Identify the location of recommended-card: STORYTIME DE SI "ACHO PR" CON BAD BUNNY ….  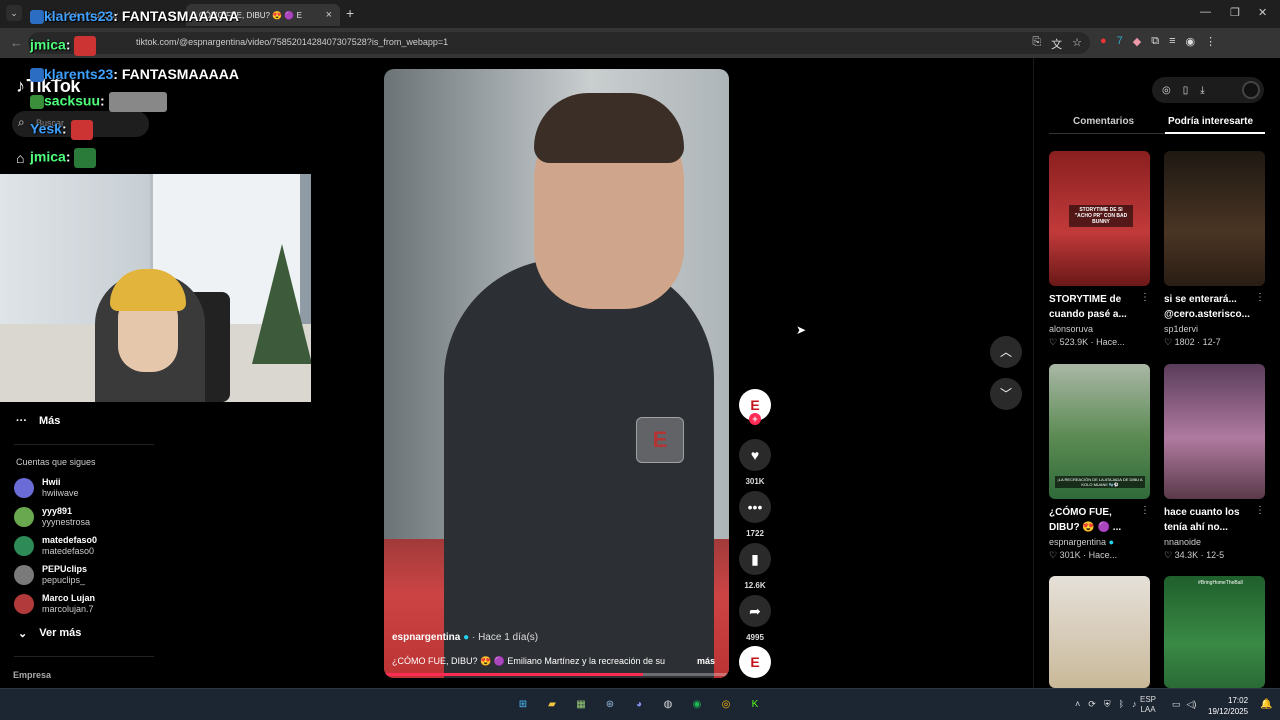
(1099, 249).